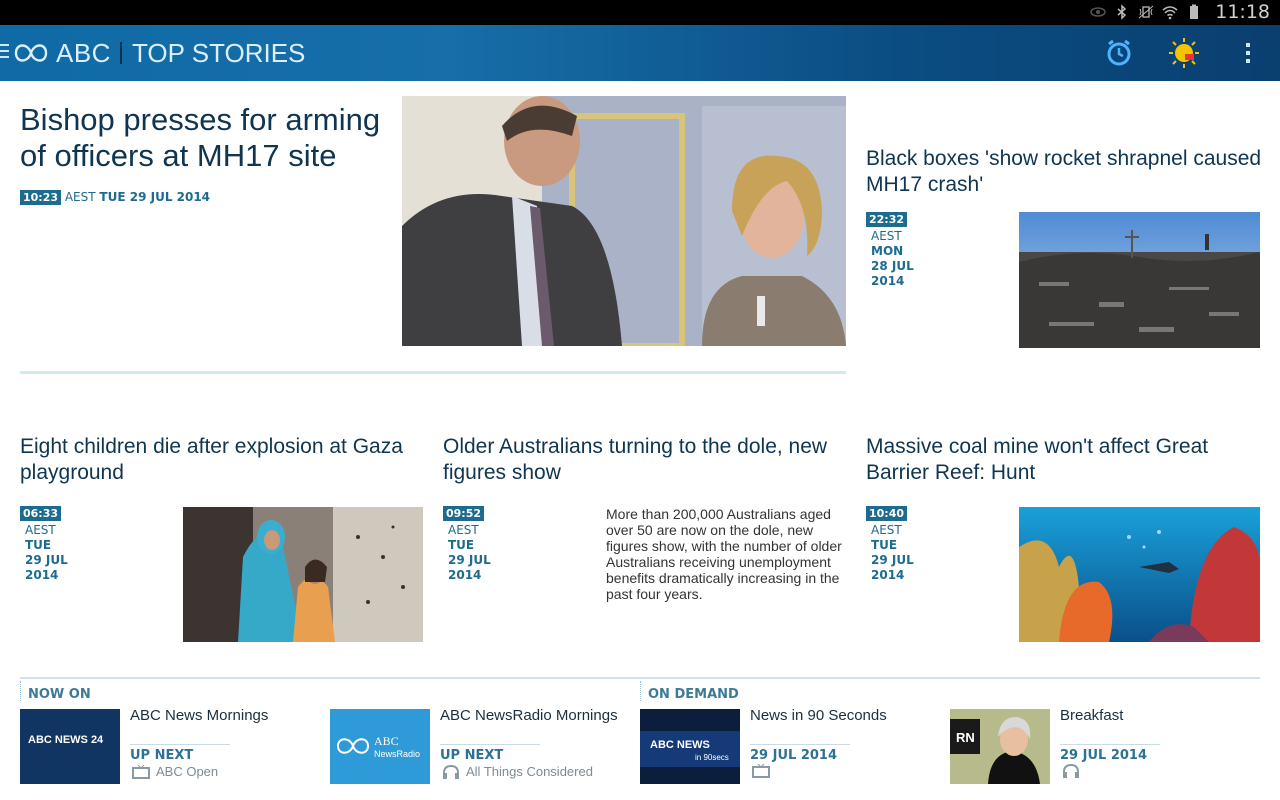 This screenshot has height=800, width=1280. I want to click on now-on-newsradio-upnext: UP NEXT, so click(472, 755).